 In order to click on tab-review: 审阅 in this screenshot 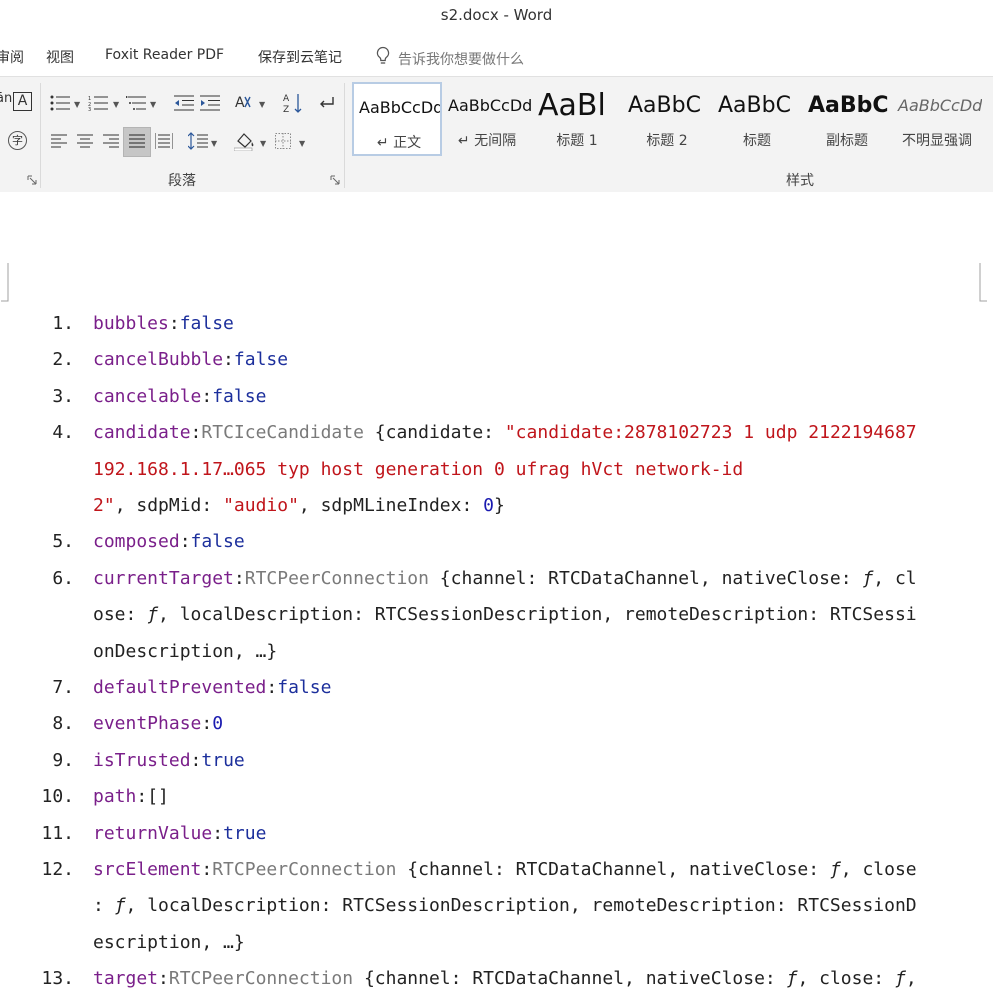, I will do `click(12, 57)`.